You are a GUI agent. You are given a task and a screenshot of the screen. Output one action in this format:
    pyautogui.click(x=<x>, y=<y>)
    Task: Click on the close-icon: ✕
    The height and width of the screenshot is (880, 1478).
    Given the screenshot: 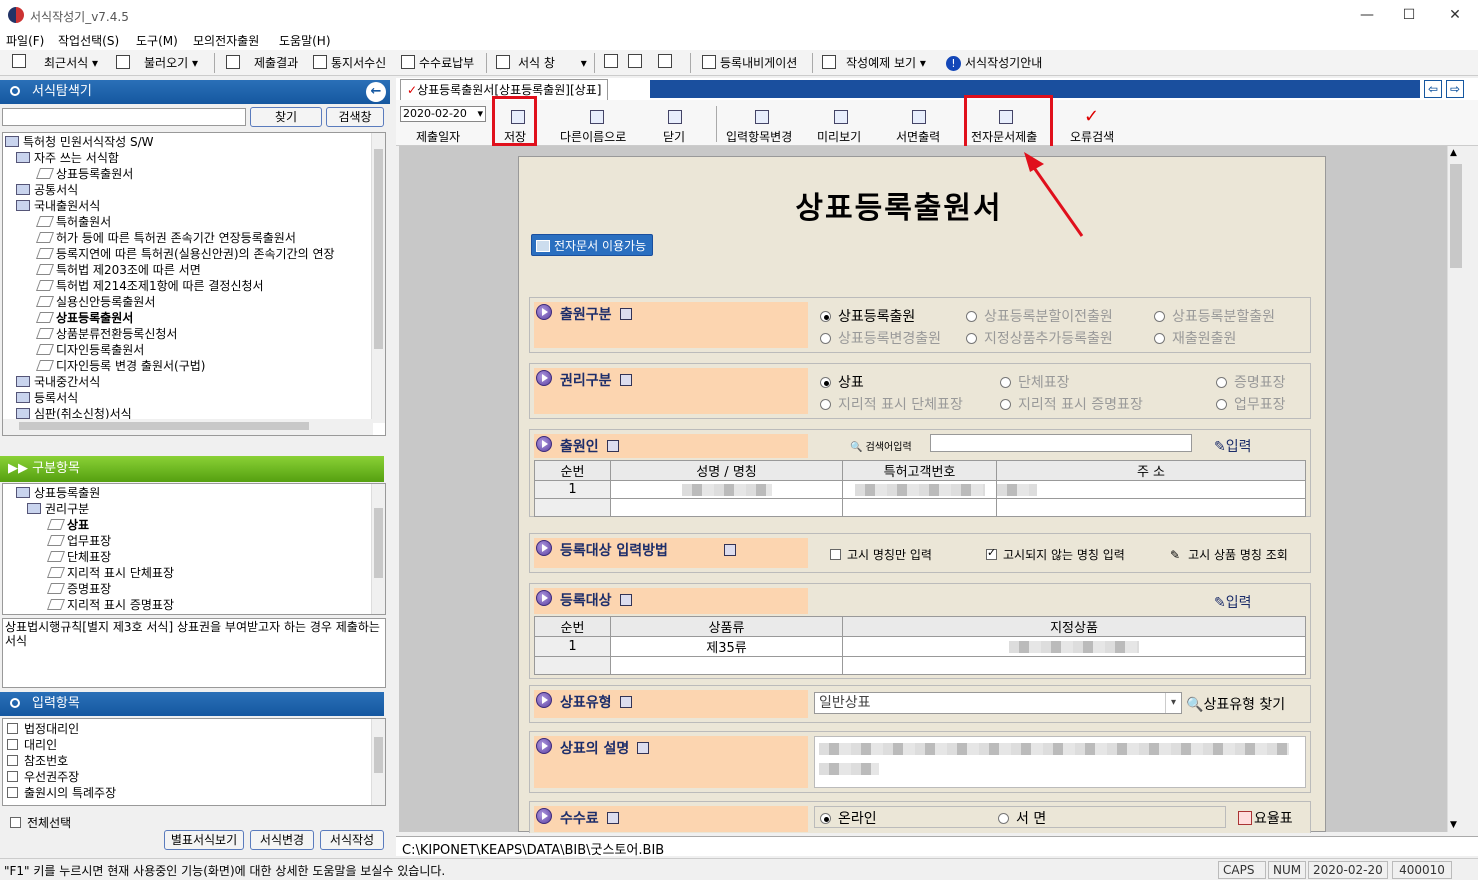 What is the action you would take?
    pyautogui.click(x=1455, y=15)
    